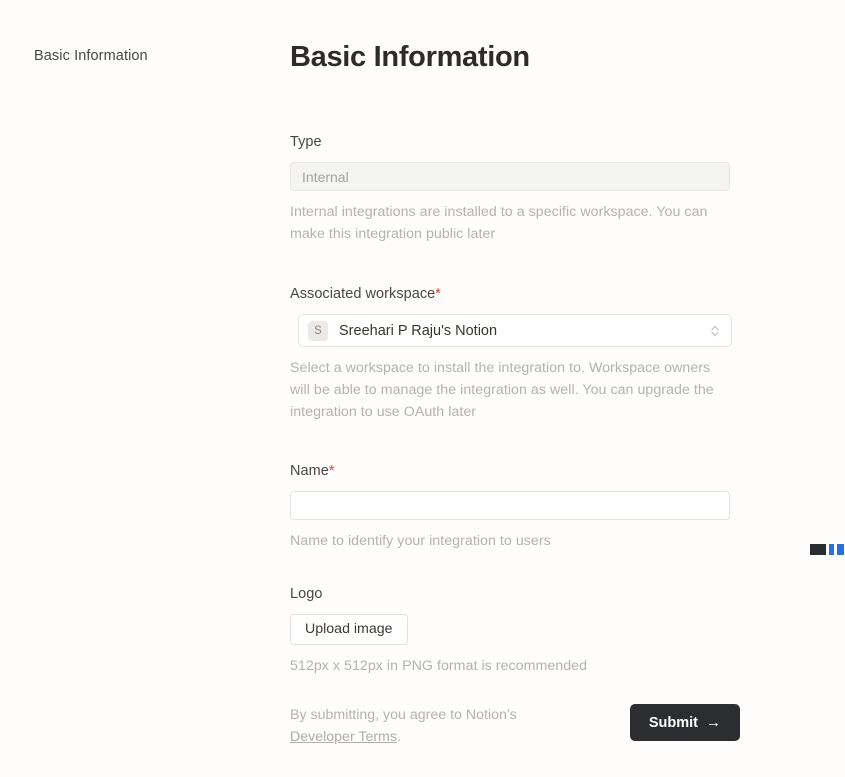 The width and height of the screenshot is (845, 777). I want to click on sidebar-item-basic-information: Basic Information, so click(91, 56).